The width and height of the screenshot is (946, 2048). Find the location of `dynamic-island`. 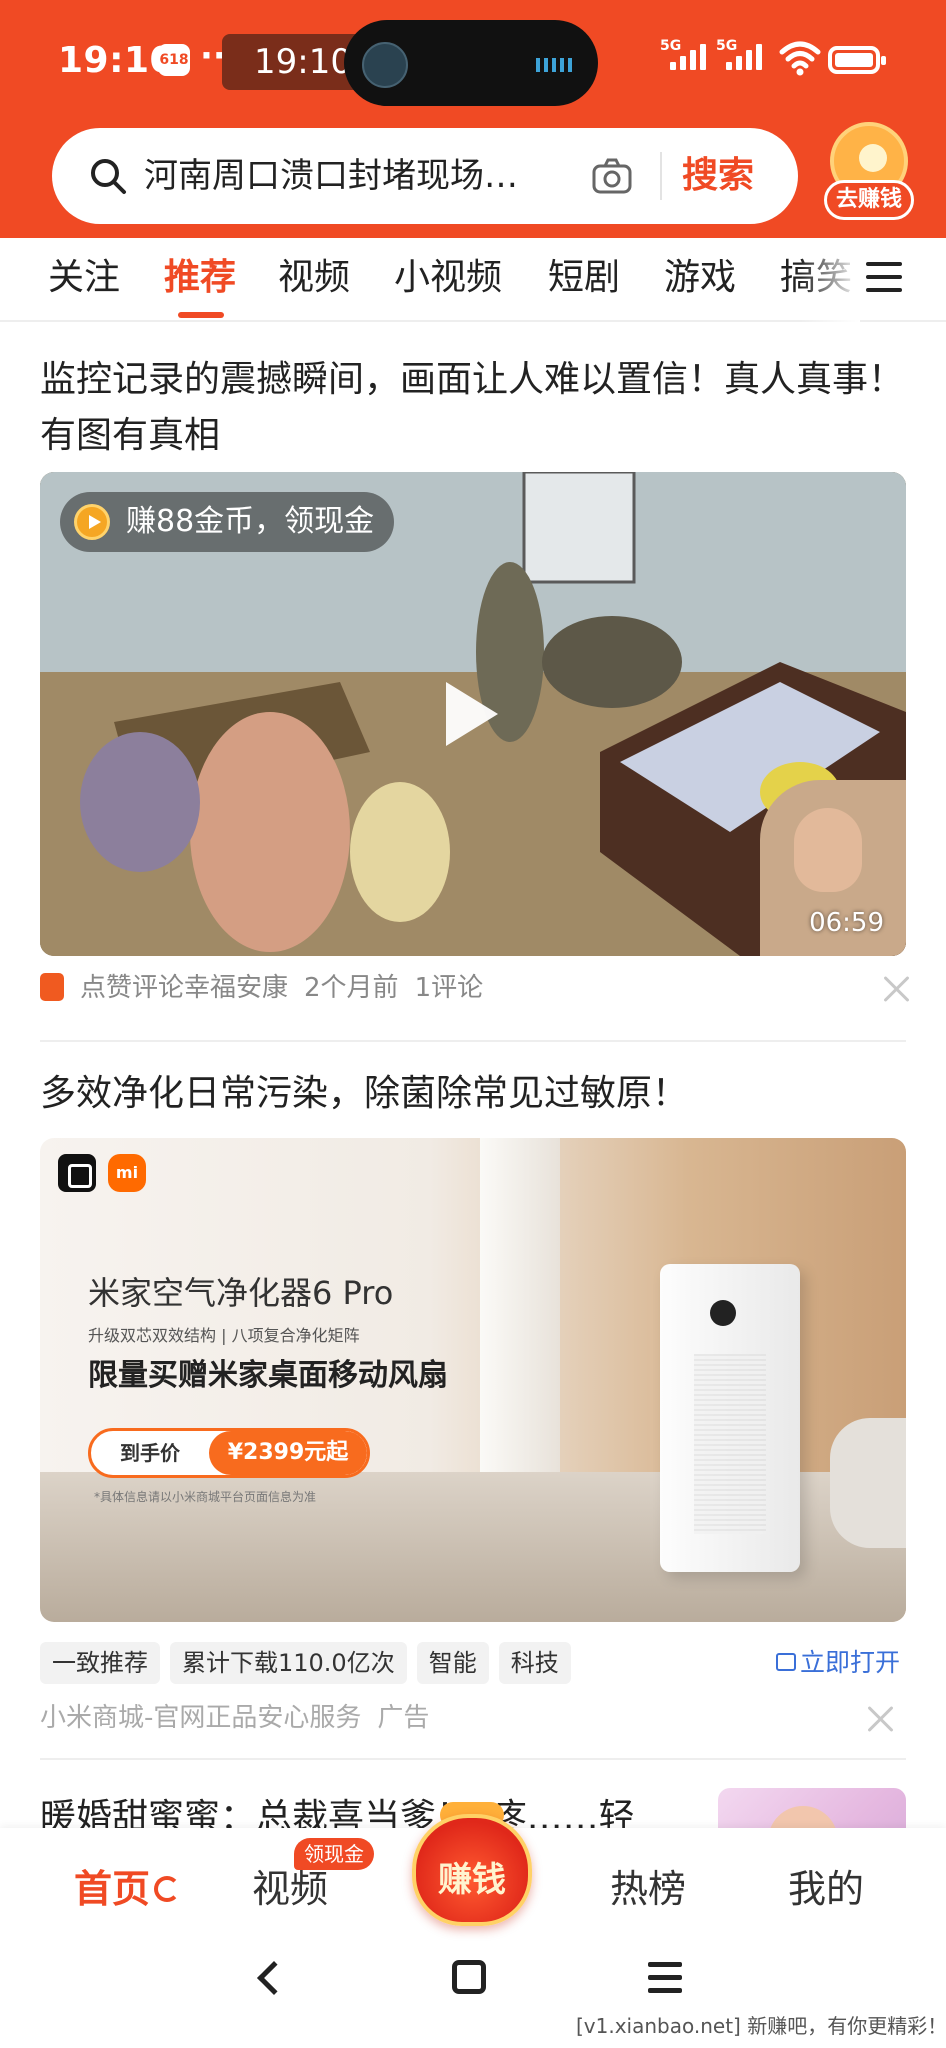

dynamic-island is located at coordinates (471, 63).